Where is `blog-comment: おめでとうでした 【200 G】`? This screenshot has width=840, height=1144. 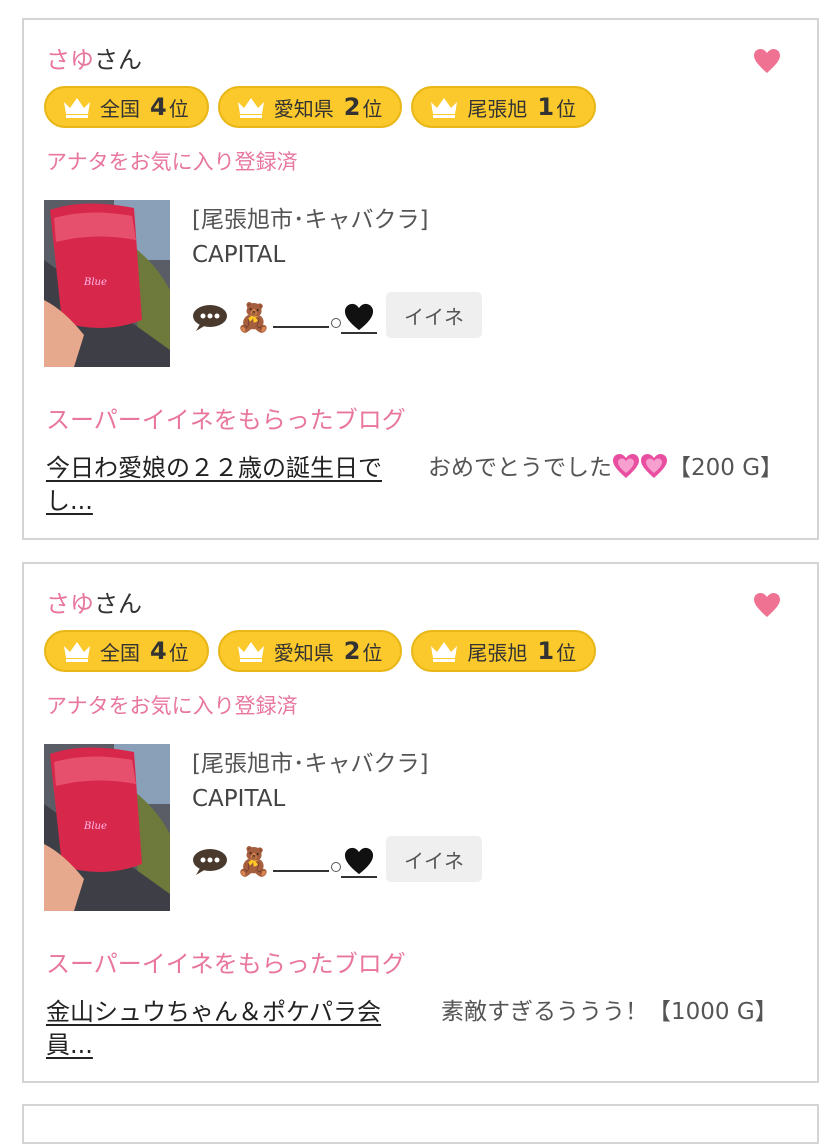
blog-comment: おめでとうでした 【200 G】 is located at coordinates (608, 468).